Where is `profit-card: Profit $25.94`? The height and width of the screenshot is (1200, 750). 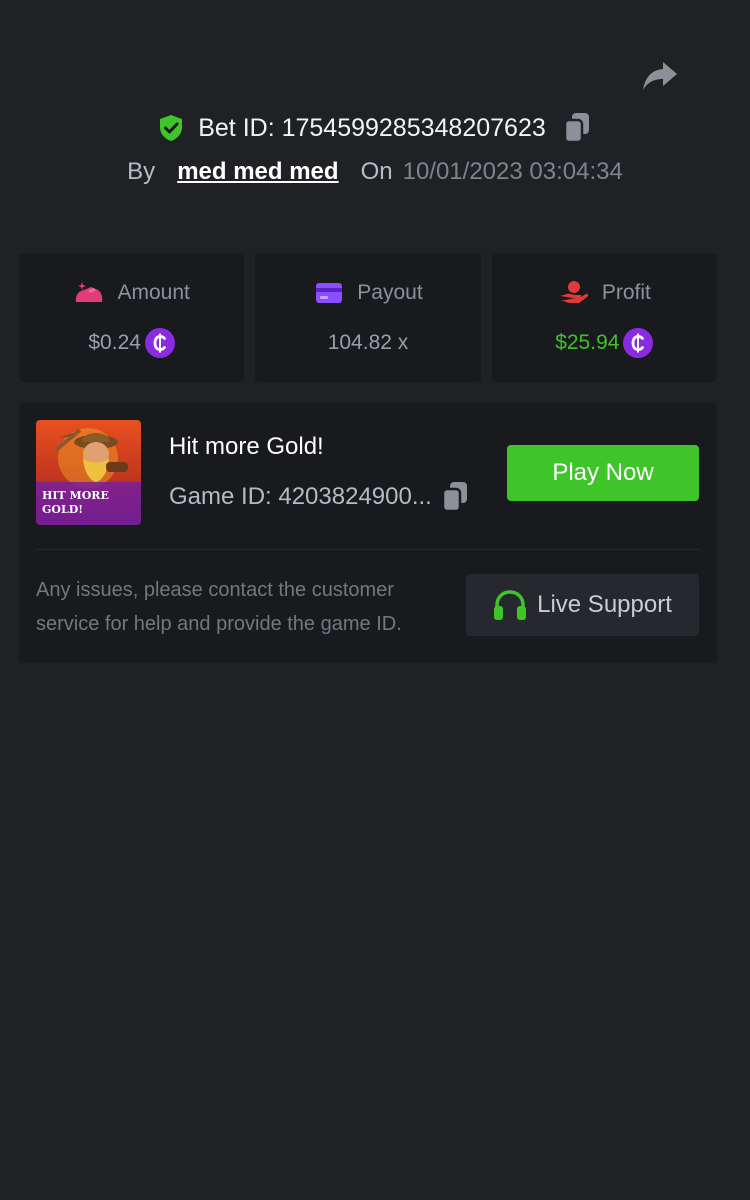 profit-card: Profit $25.94 is located at coordinates (604, 317).